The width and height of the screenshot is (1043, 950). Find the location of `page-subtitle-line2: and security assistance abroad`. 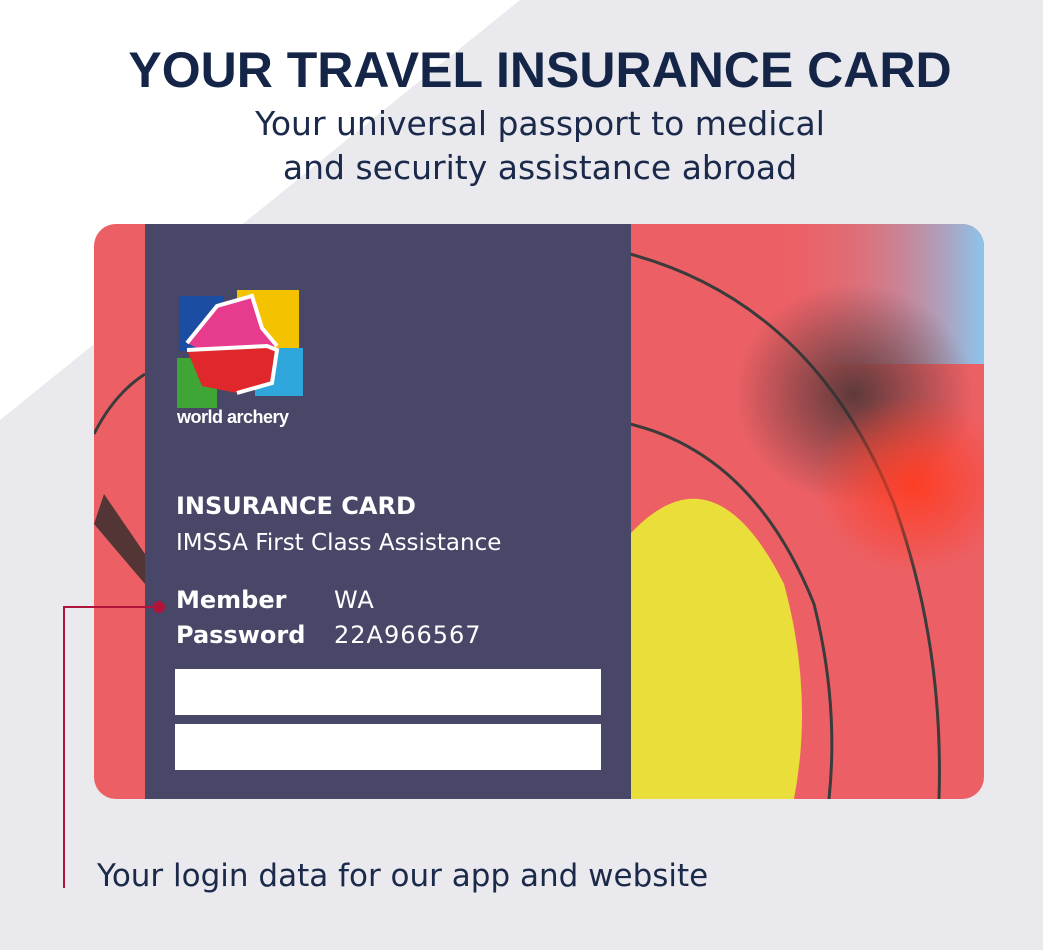

page-subtitle-line2: and security assistance abroad is located at coordinates (540, 167).